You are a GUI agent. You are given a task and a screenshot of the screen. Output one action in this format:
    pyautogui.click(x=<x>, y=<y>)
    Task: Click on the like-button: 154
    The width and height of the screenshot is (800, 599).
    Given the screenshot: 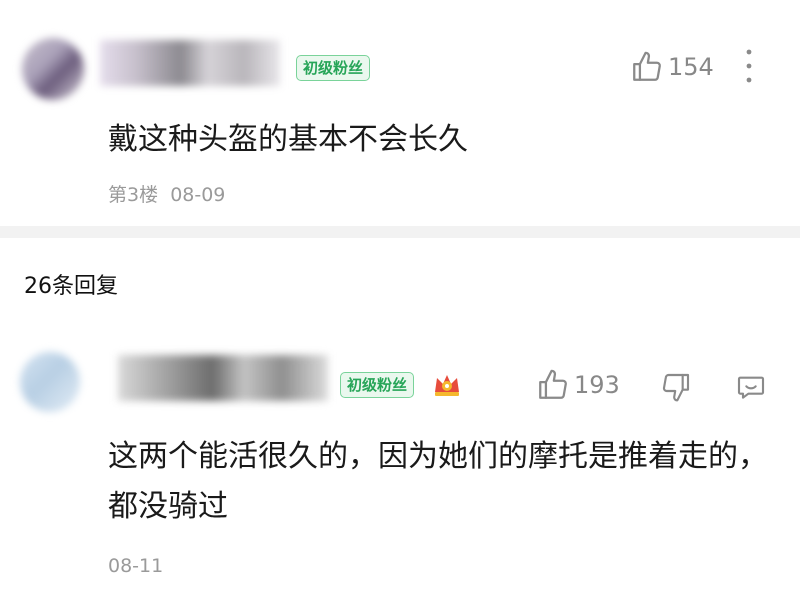 What is the action you would take?
    pyautogui.click(x=672, y=67)
    